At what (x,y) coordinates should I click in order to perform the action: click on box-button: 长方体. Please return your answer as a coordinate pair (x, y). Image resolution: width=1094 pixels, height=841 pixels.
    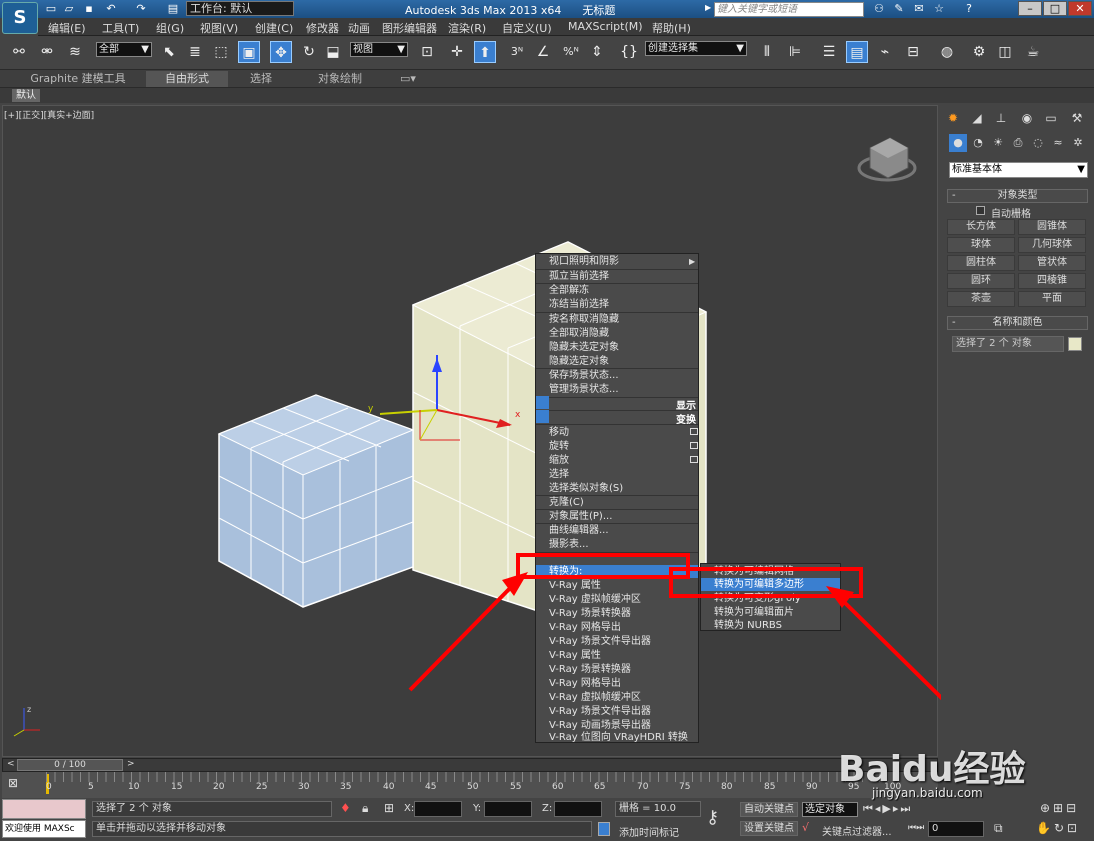
    Looking at the image, I should click on (981, 227).